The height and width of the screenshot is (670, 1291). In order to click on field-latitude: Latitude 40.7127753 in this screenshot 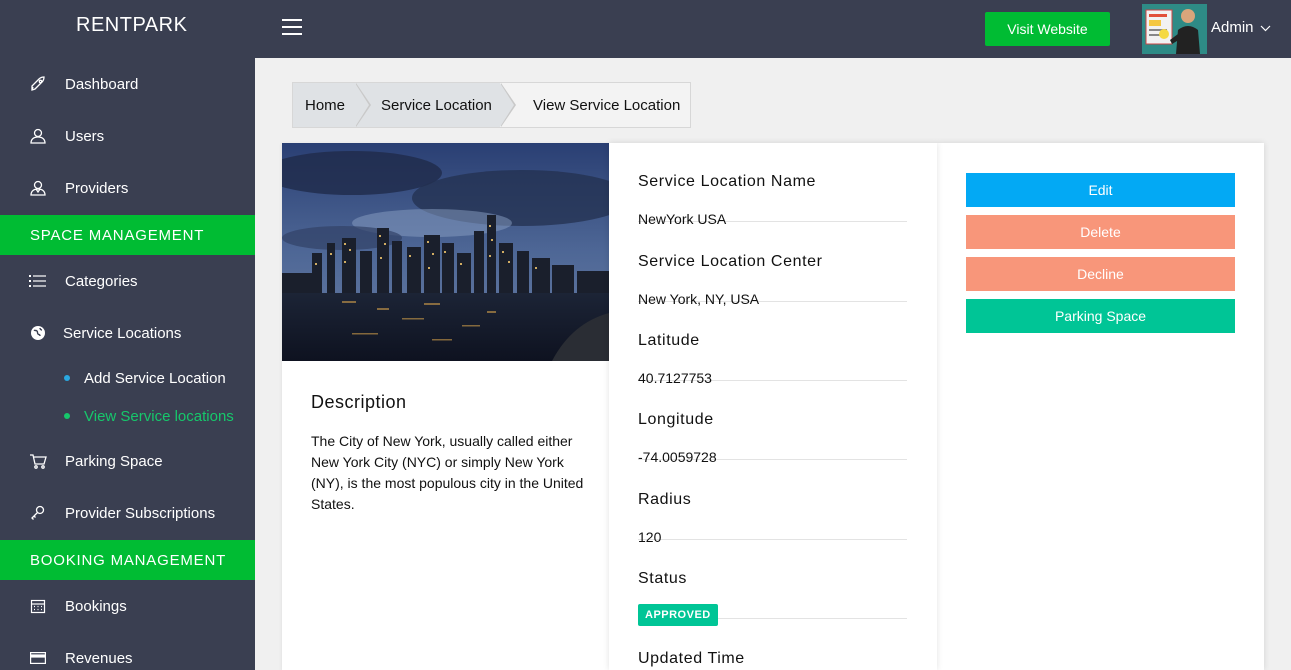, I will do `click(772, 344)`.